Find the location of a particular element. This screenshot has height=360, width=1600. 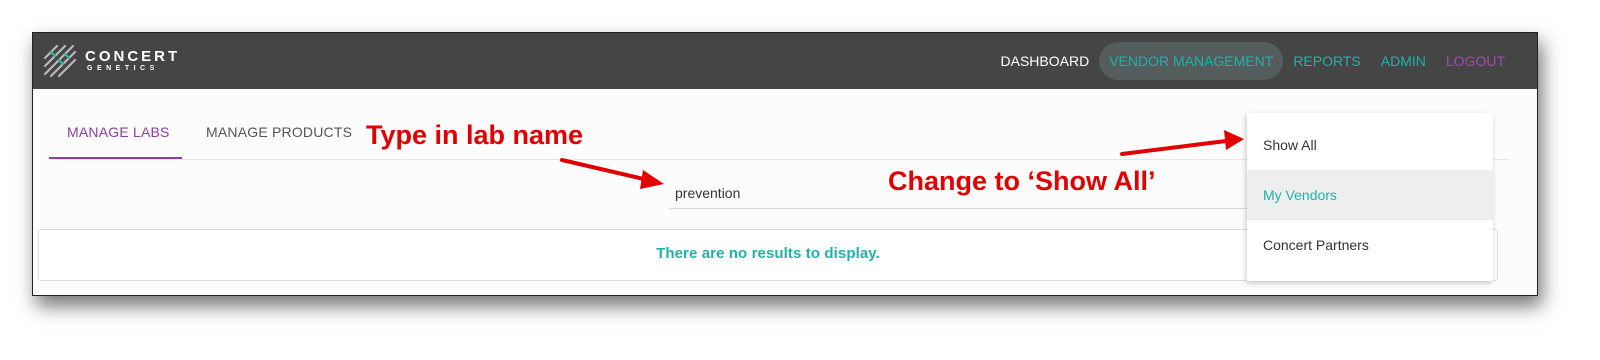

concert-genetics-logo: CONCERT GENETICS is located at coordinates (111, 61).